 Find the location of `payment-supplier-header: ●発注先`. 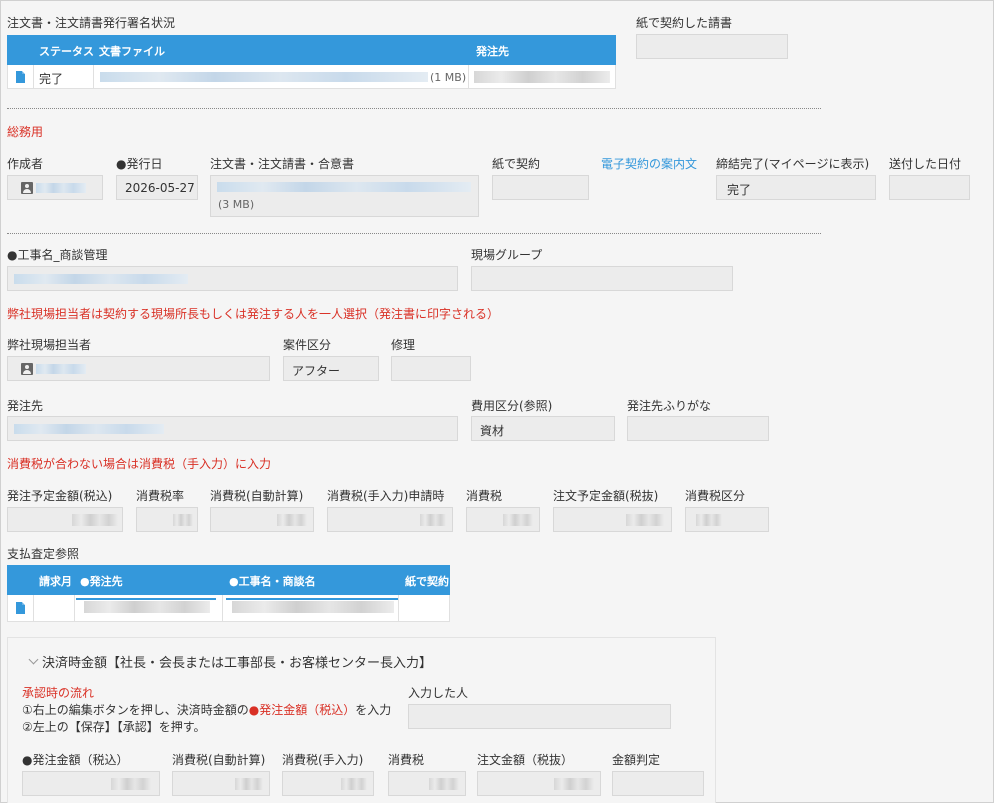

payment-supplier-header: ●発注先 is located at coordinates (101, 581).